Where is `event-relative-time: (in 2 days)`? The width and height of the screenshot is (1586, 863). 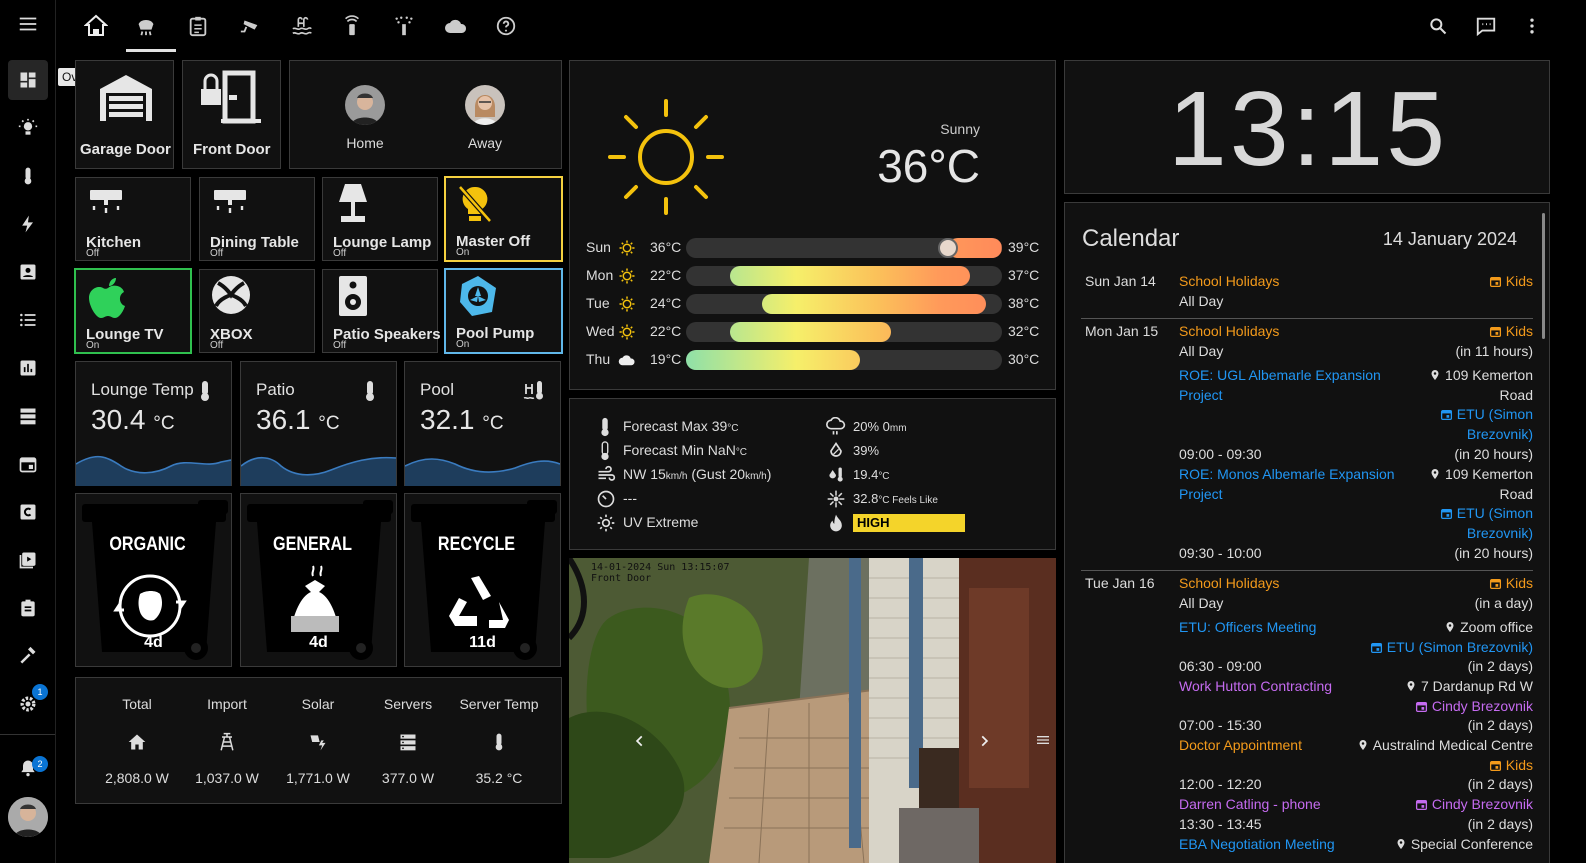 event-relative-time: (in 2 days) is located at coordinates (1500, 666).